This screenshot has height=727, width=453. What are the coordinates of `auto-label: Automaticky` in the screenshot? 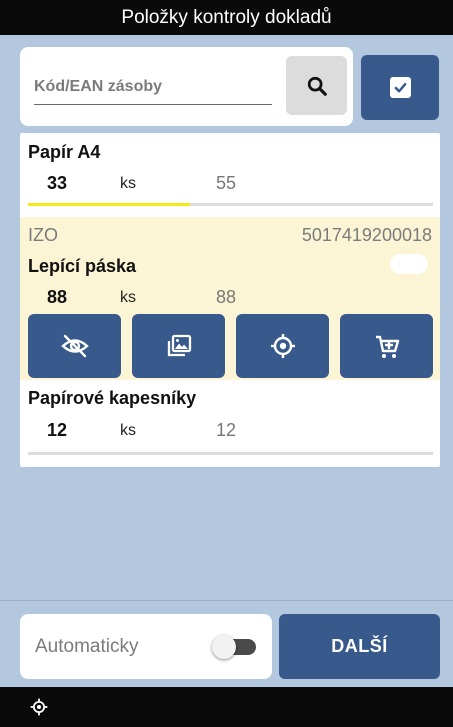 It's located at (87, 646).